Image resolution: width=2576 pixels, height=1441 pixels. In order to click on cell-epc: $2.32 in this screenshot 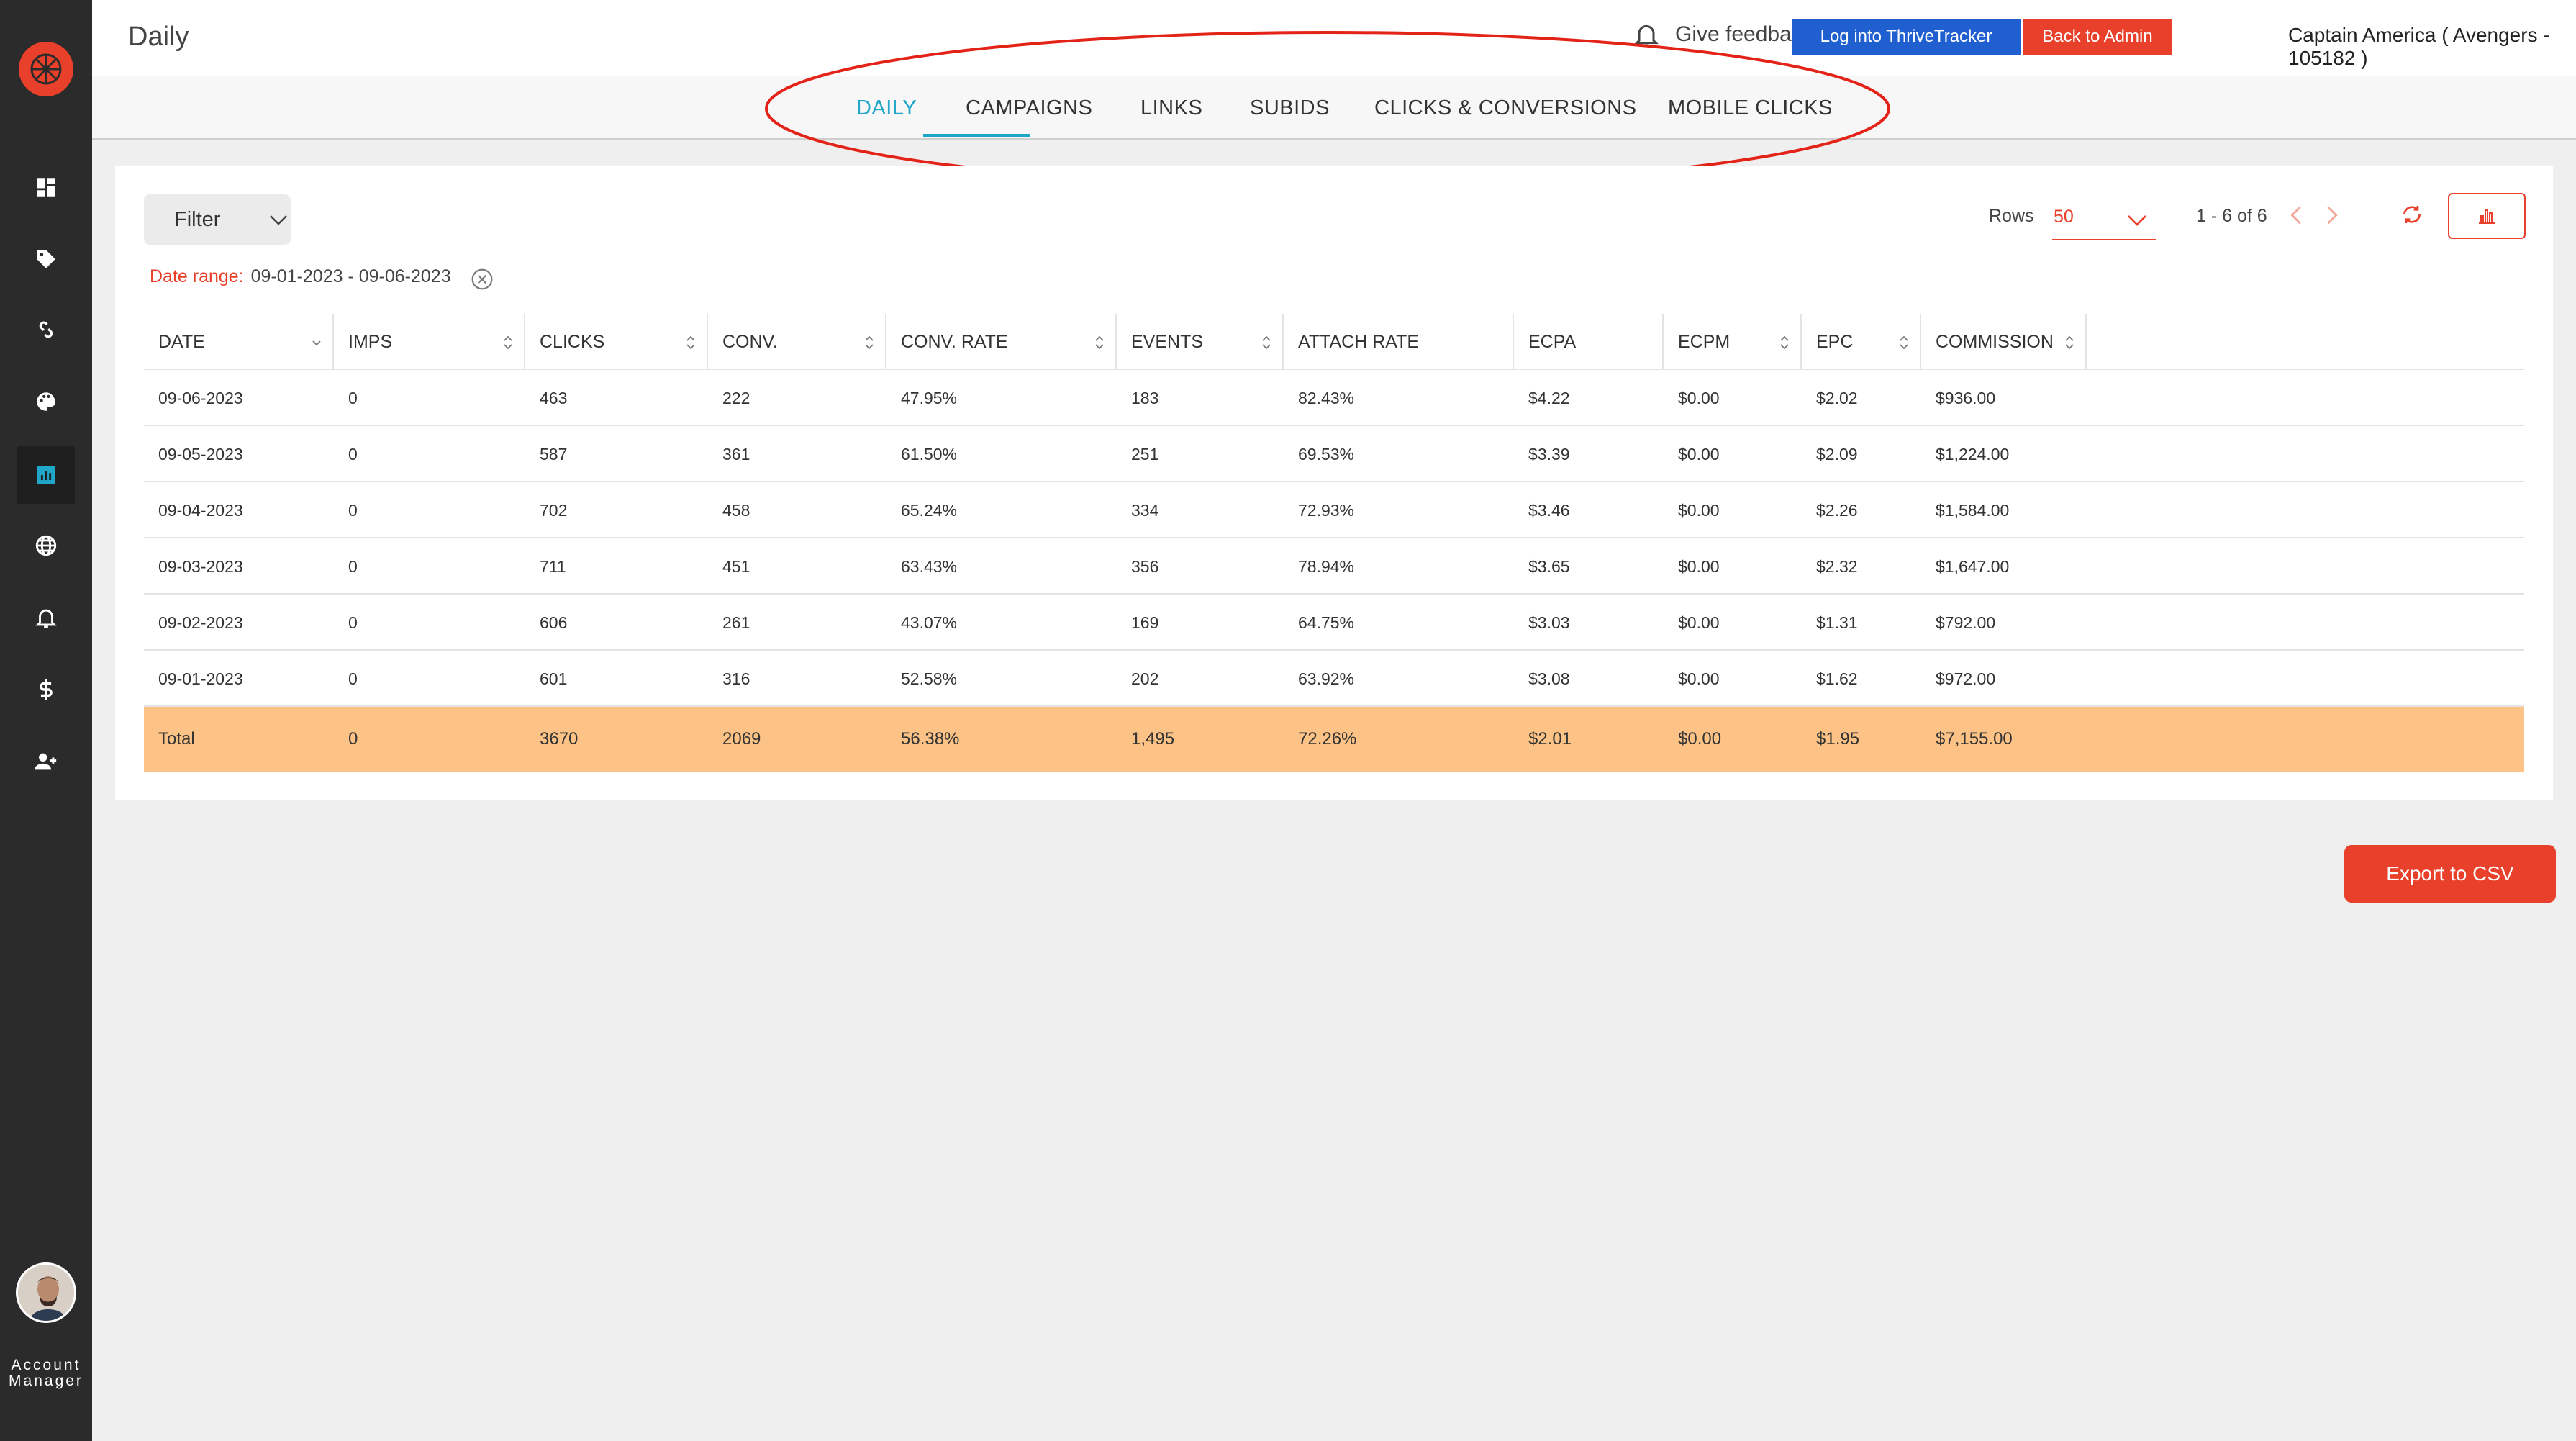, I will do `click(1837, 566)`.